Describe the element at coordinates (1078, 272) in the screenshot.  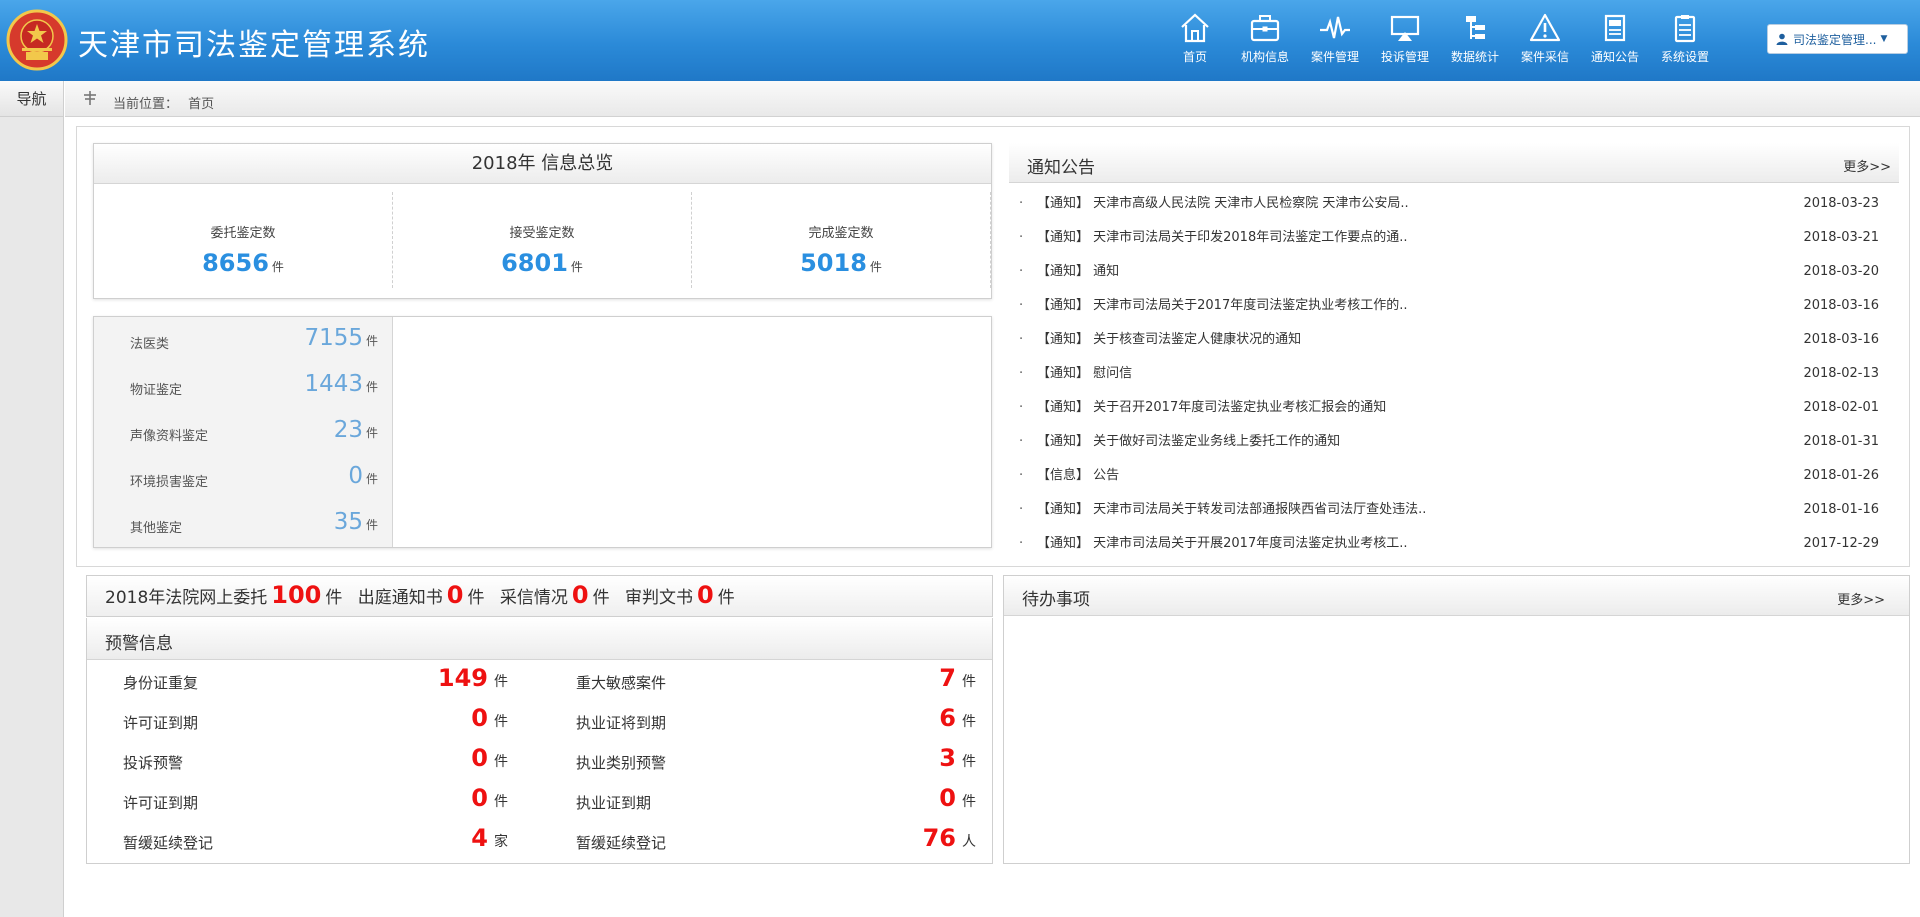
I see `notice-text: 【通知】 通知` at that location.